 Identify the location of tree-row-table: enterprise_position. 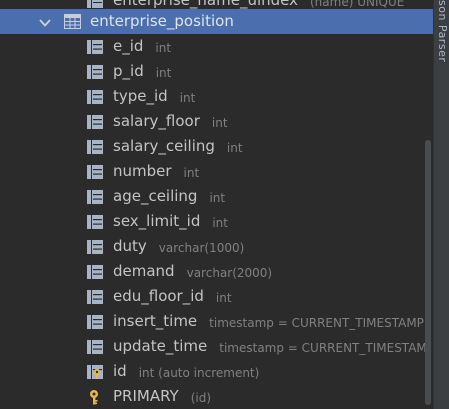
(216, 21).